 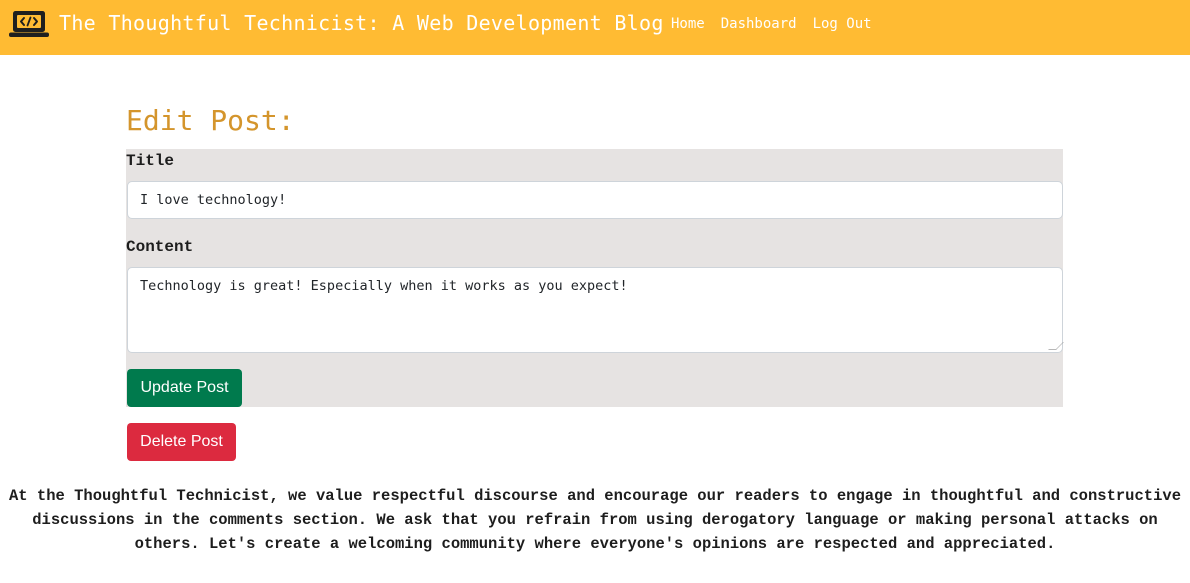 What do you see at coordinates (688, 24) in the screenshot?
I see `nav-link-home: Home` at bounding box center [688, 24].